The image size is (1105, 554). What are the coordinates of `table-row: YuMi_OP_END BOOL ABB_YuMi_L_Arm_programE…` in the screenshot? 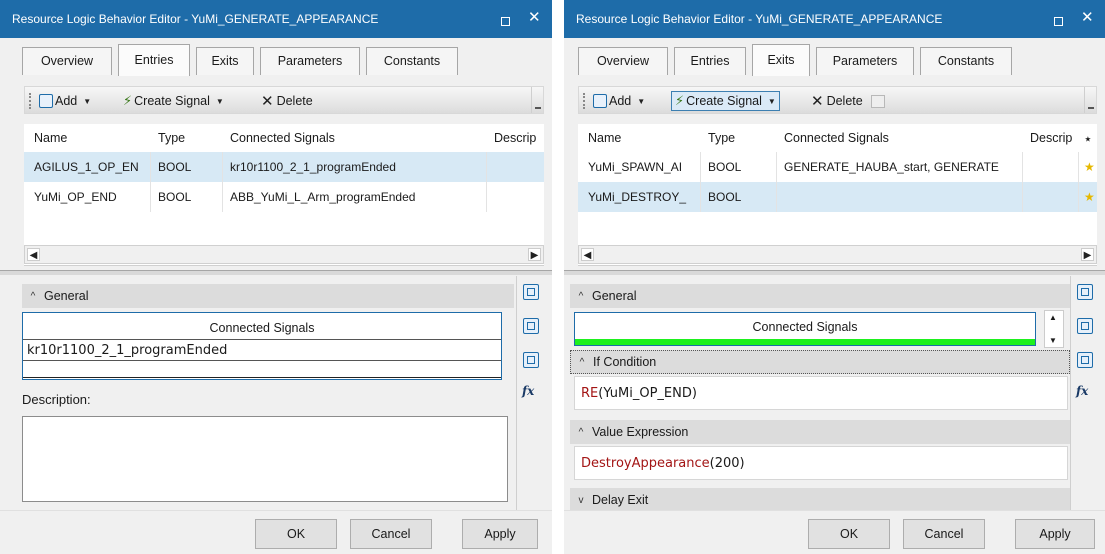 It's located at (284, 197).